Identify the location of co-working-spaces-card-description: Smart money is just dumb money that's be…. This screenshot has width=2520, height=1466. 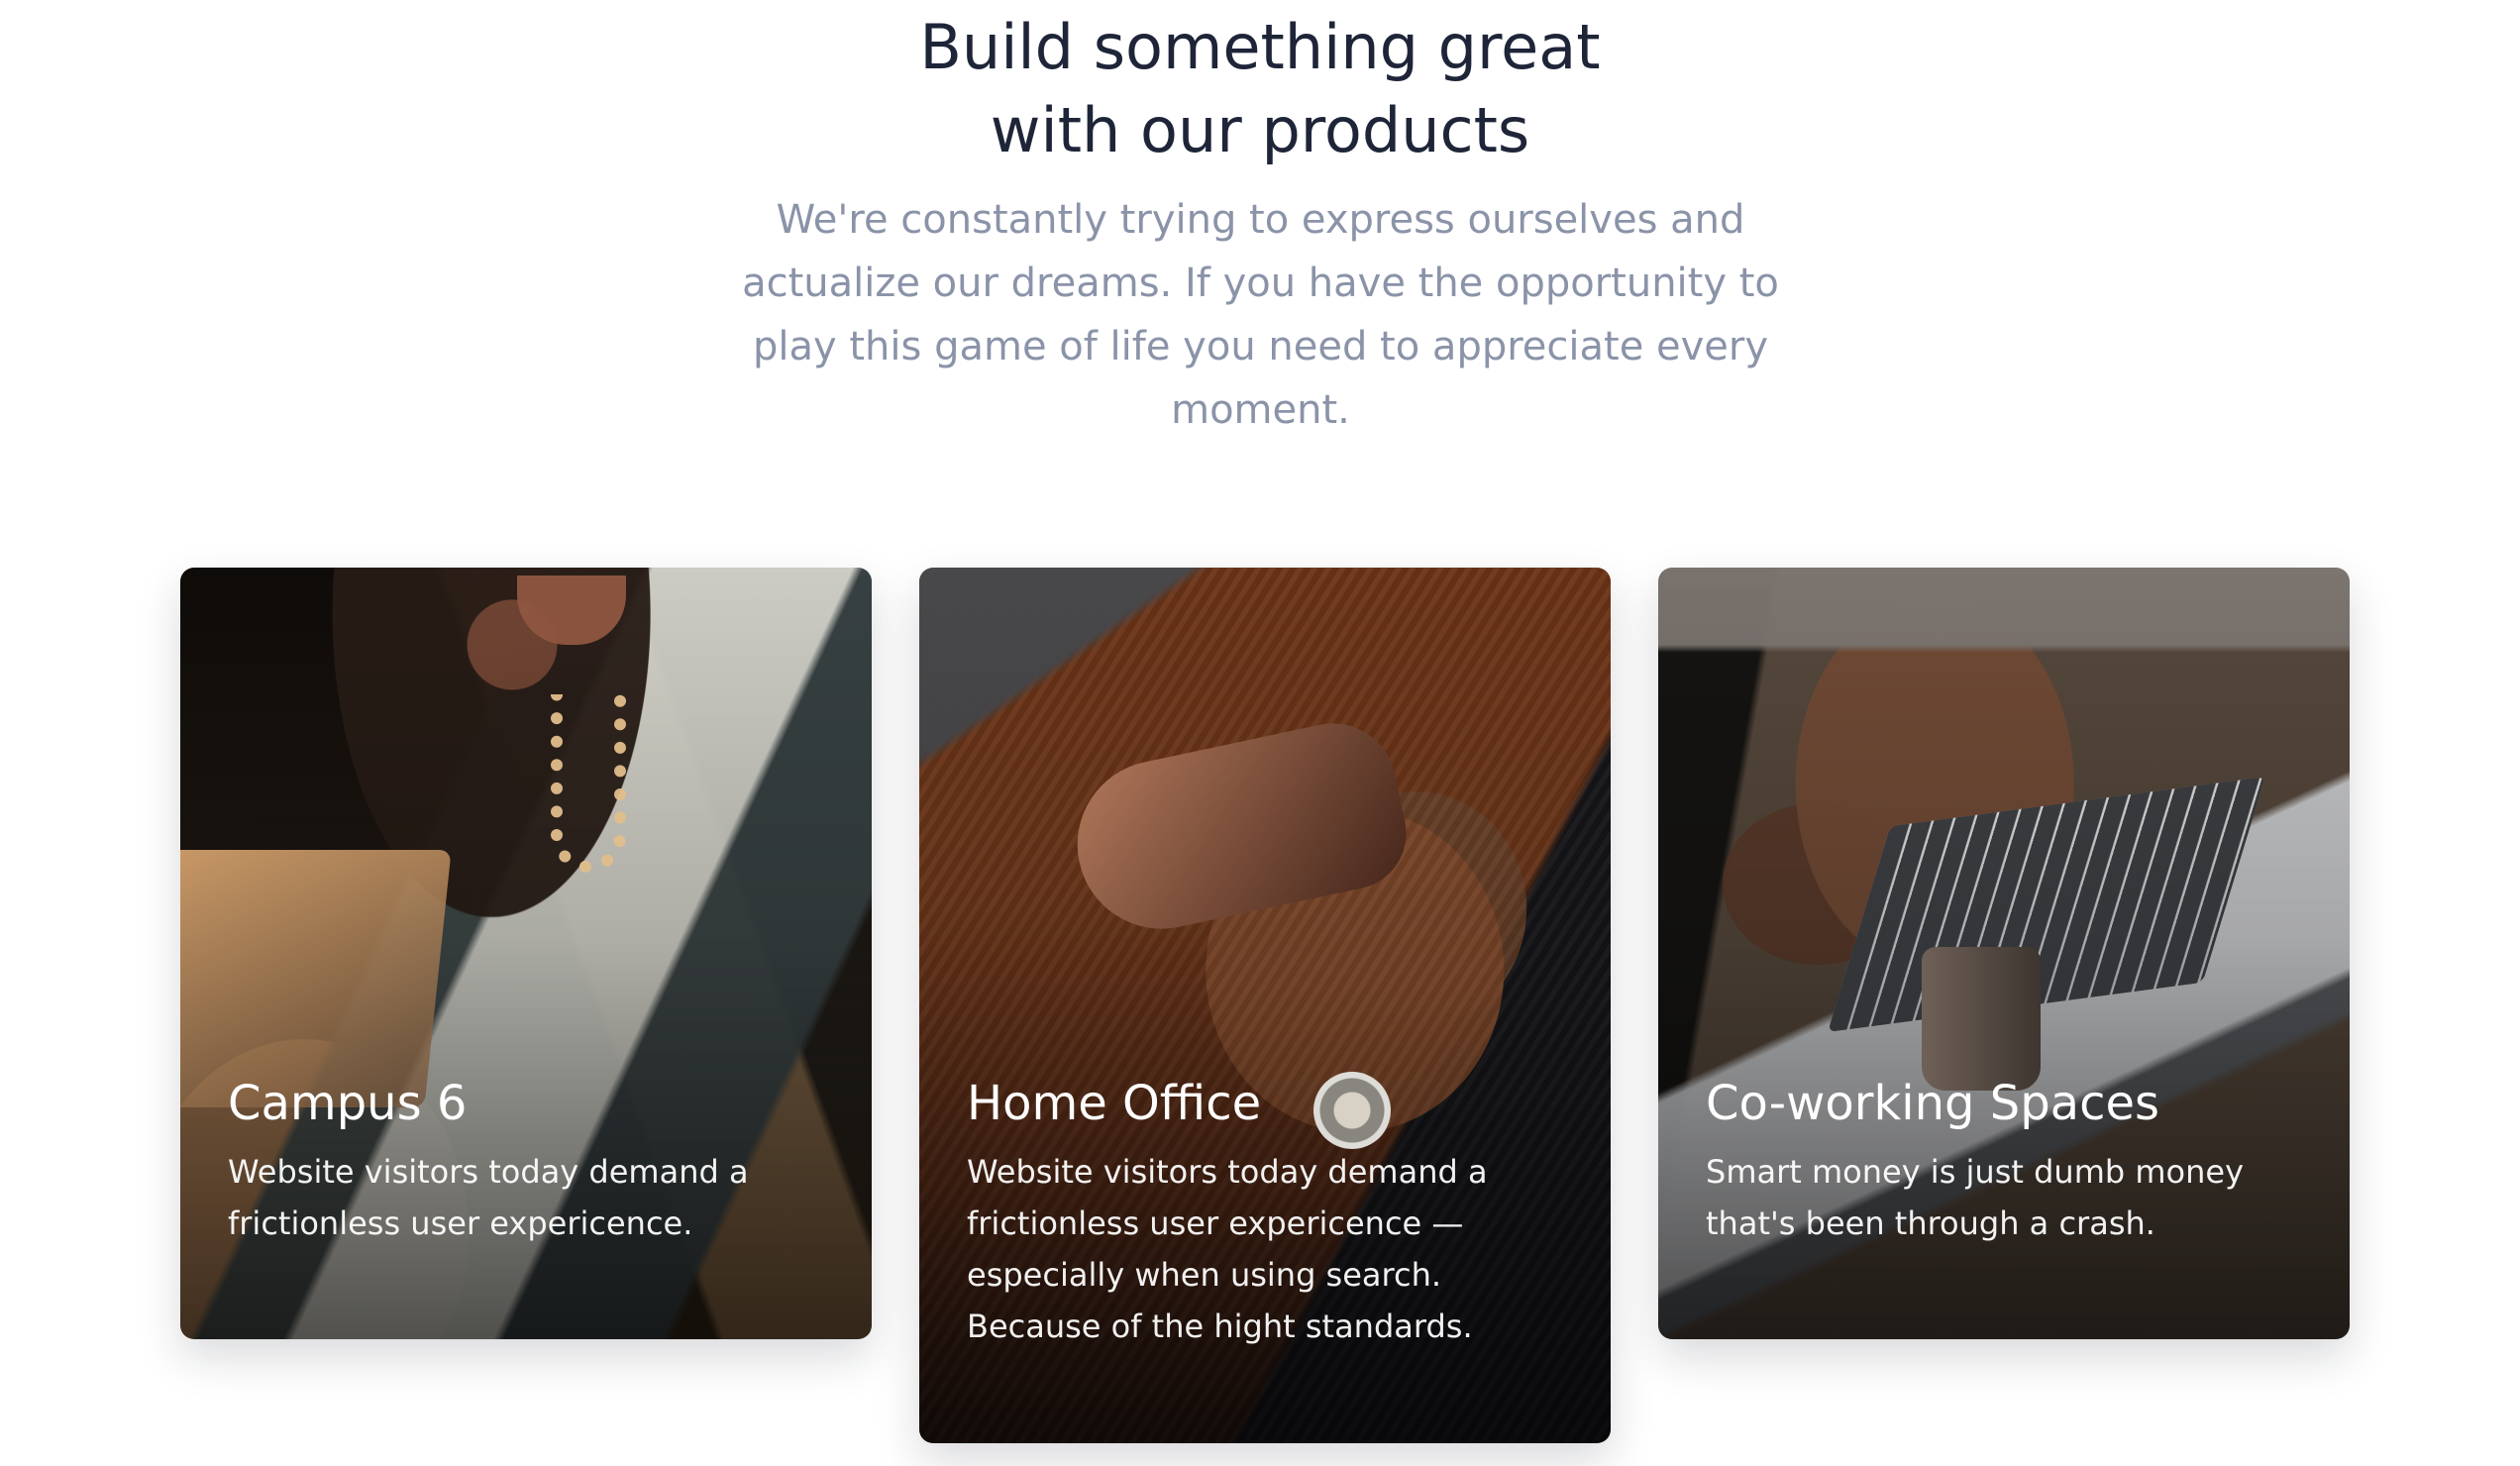
(1975, 1197).